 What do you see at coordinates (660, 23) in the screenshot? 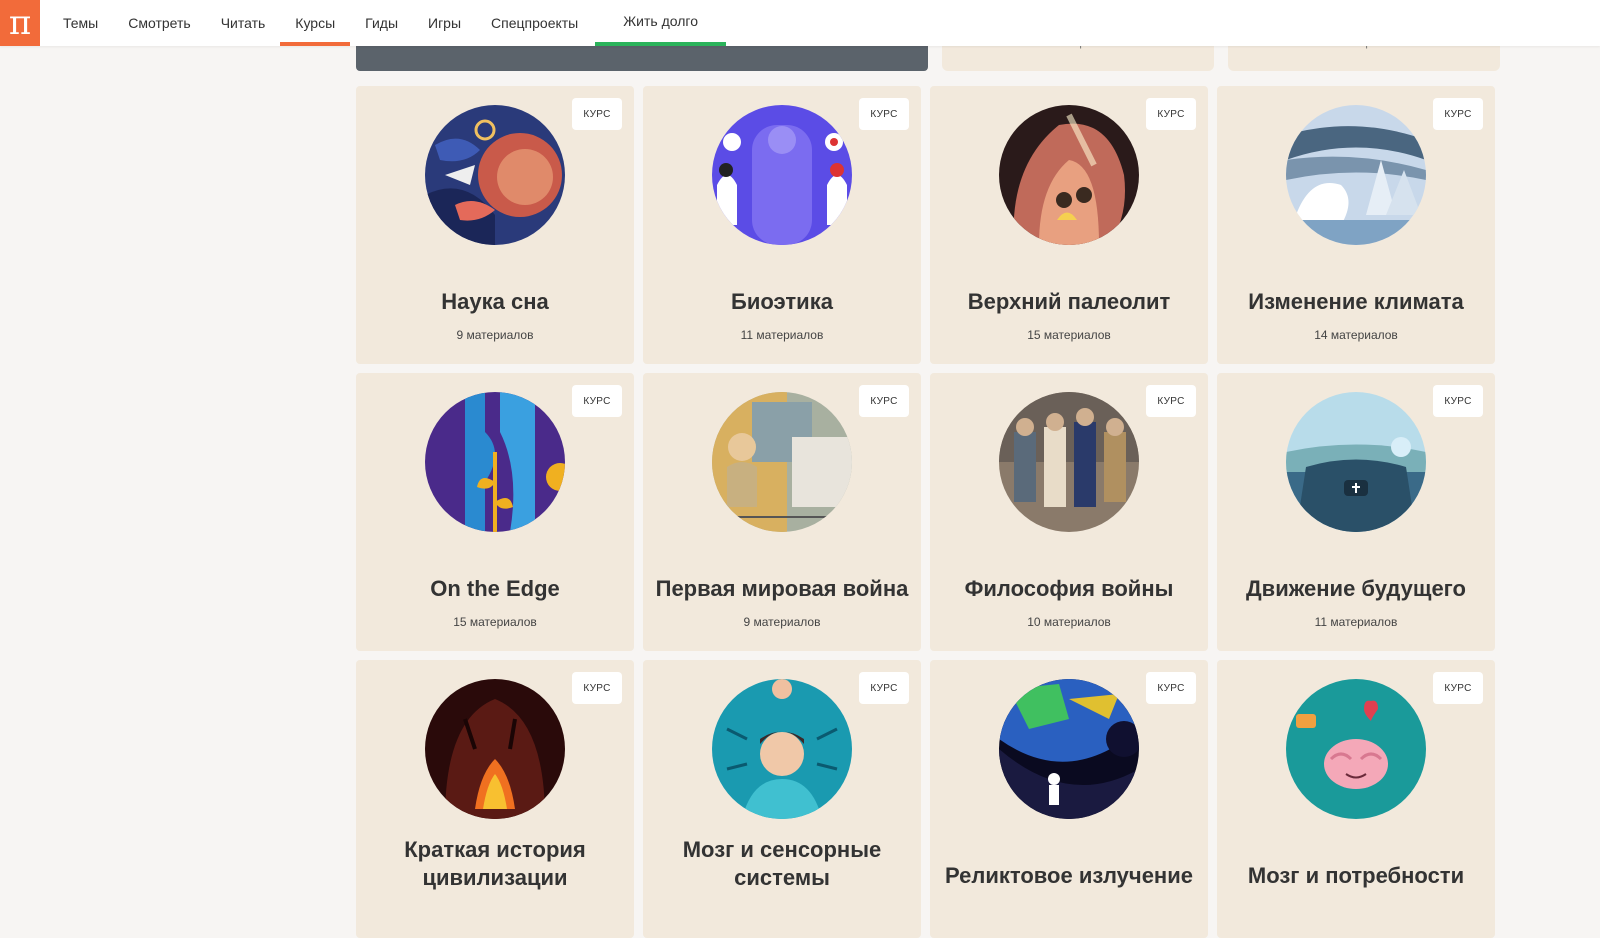
I see `nav-item-live-long: Жить долго` at bounding box center [660, 23].